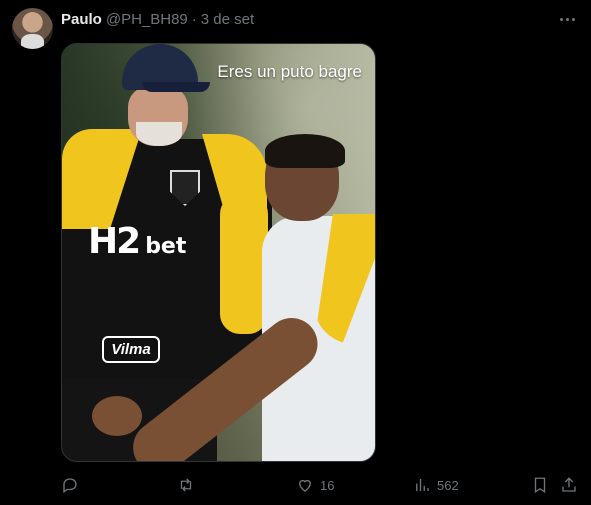 The width and height of the screenshot is (591, 505). What do you see at coordinates (147, 19) in the screenshot?
I see `author-handle: @PH_BH89` at bounding box center [147, 19].